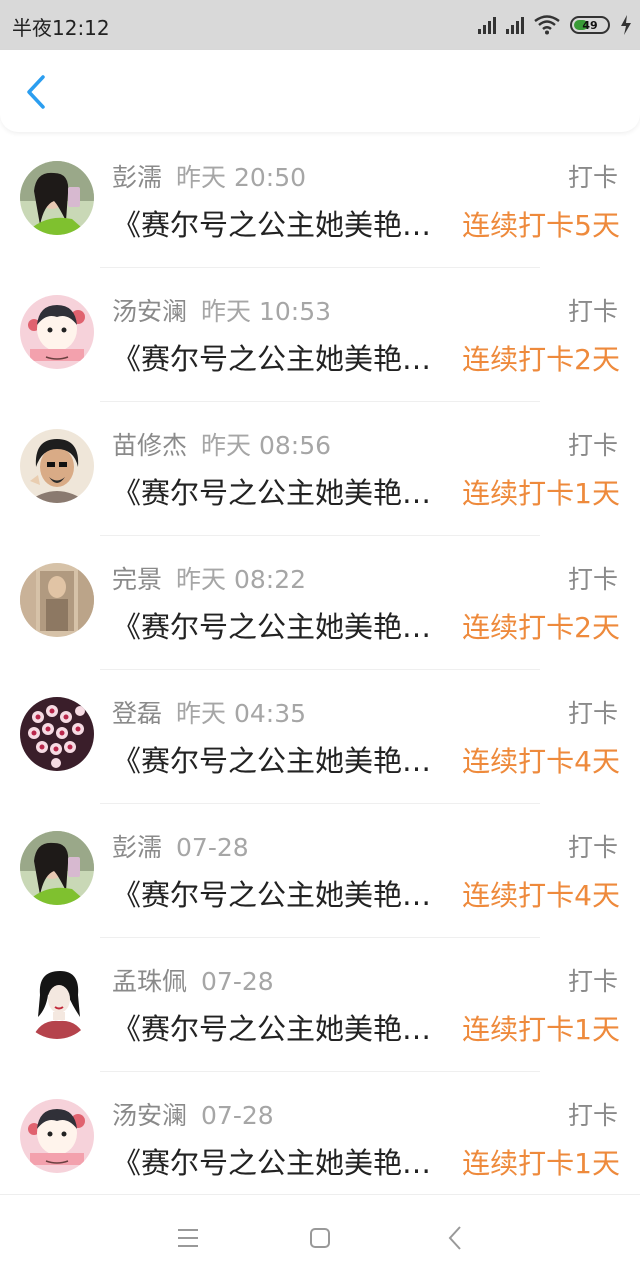 The width and height of the screenshot is (640, 1280). I want to click on list-item: 汤安澜 昨天 10:53 打卡《赛尔号之公主她美艳动人》 连续打卡2天, so click(320, 335).